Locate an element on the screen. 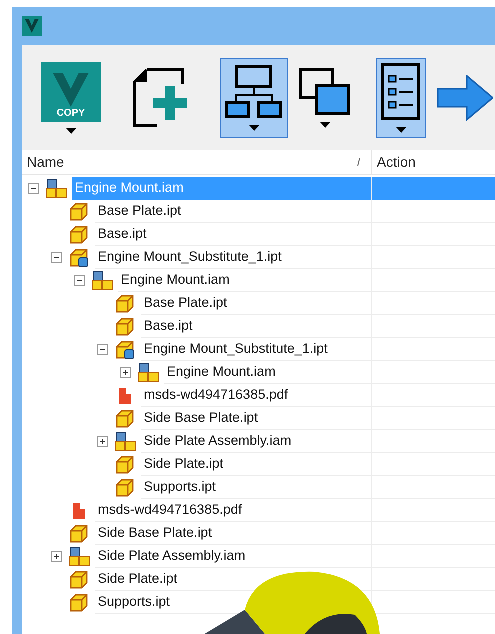 This screenshot has height=634, width=495. copy-button: COPY is located at coordinates (71, 98).